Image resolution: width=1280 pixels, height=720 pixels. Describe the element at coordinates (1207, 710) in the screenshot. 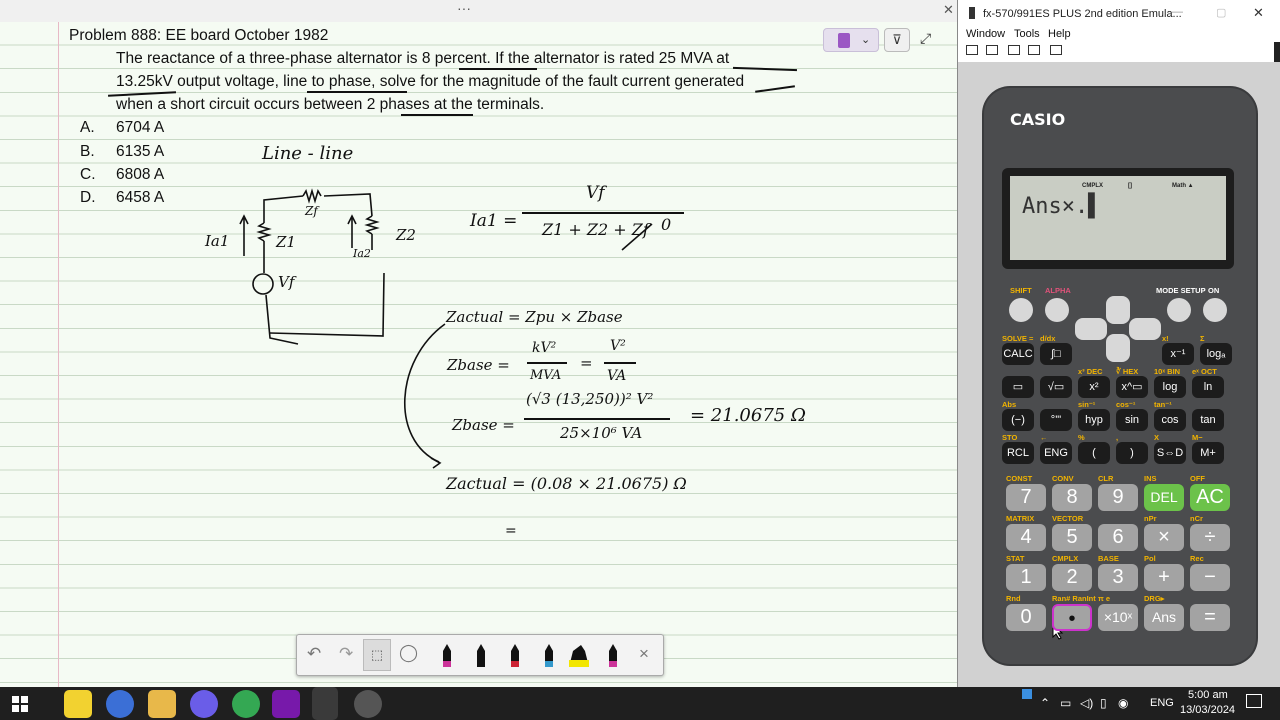

I see `clock-date: 13/03/2024` at that location.